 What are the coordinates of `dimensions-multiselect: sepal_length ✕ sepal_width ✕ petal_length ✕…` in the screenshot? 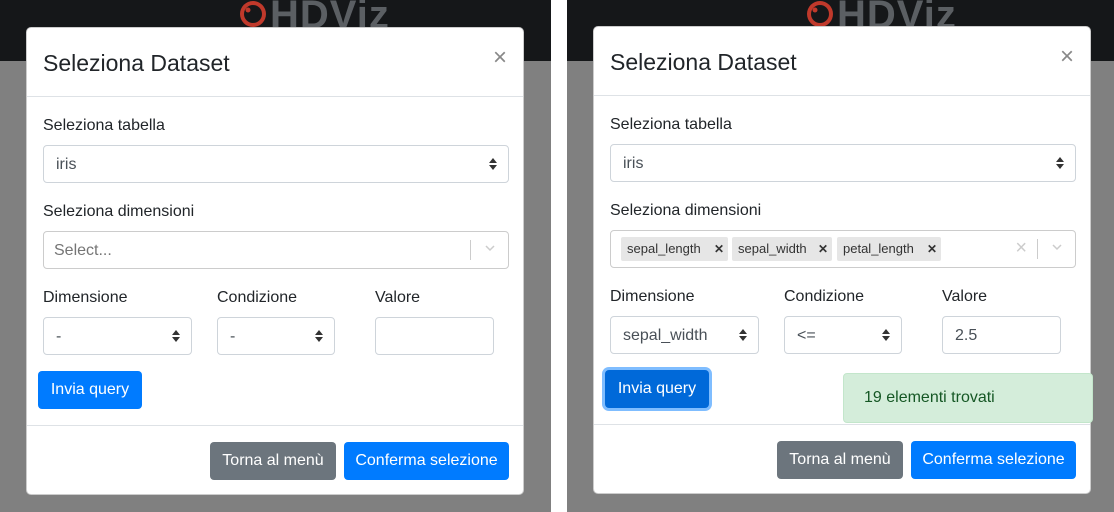 It's located at (843, 249).